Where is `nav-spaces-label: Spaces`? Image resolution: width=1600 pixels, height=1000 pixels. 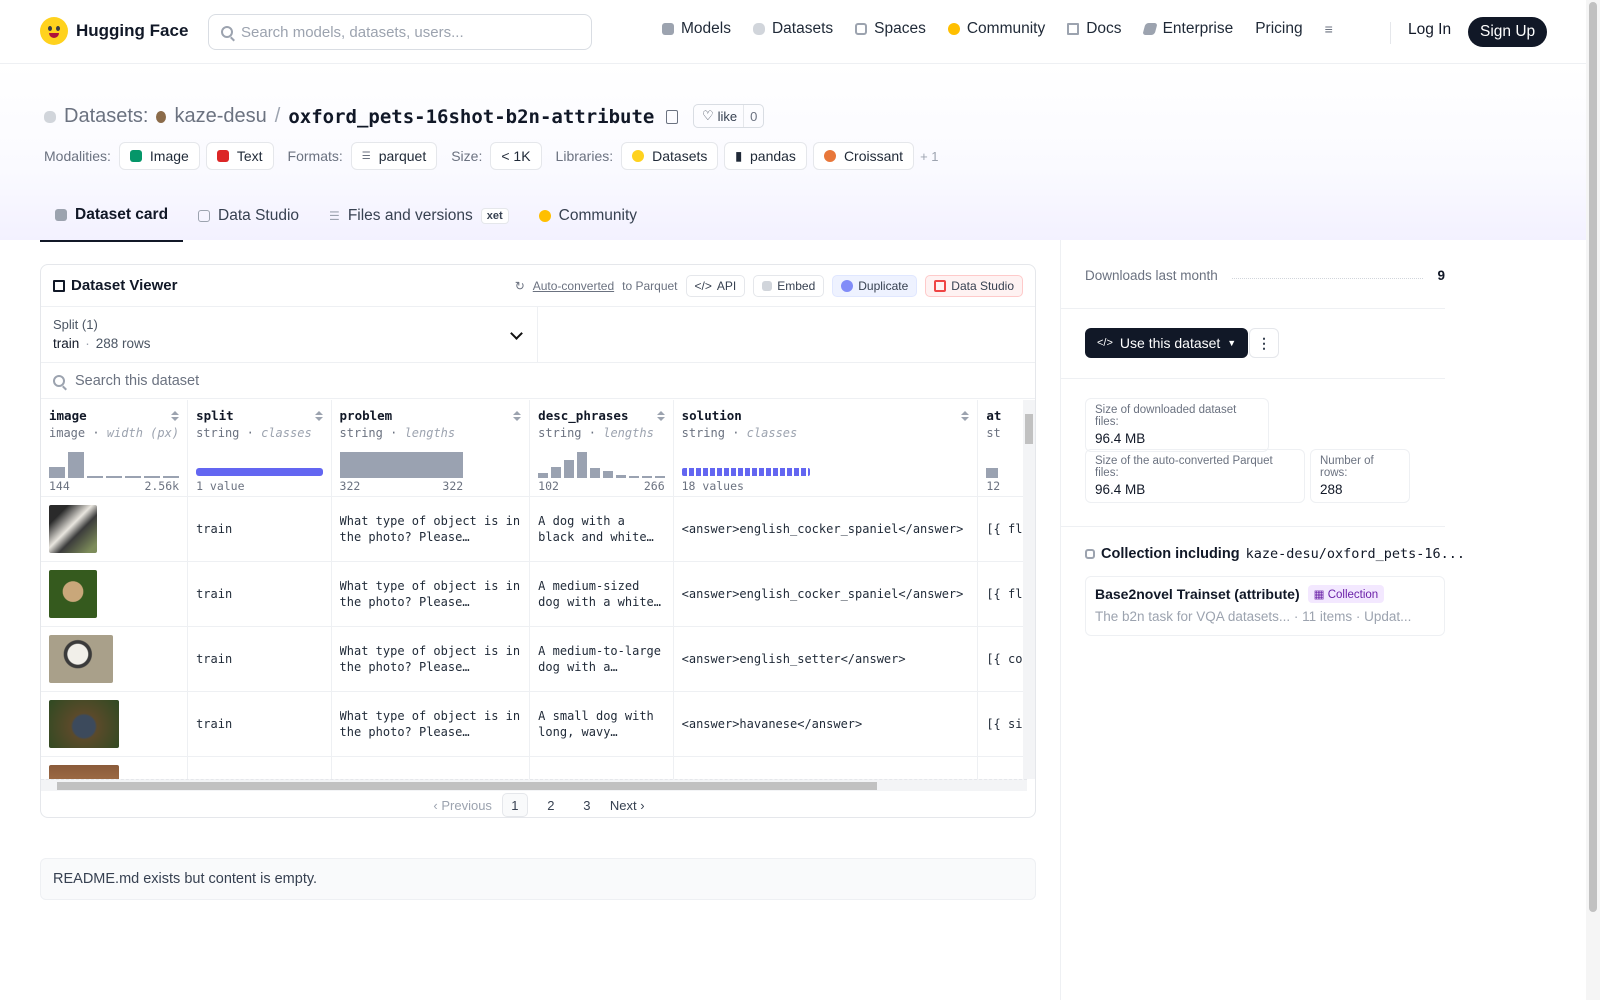
nav-spaces-label: Spaces is located at coordinates (900, 28).